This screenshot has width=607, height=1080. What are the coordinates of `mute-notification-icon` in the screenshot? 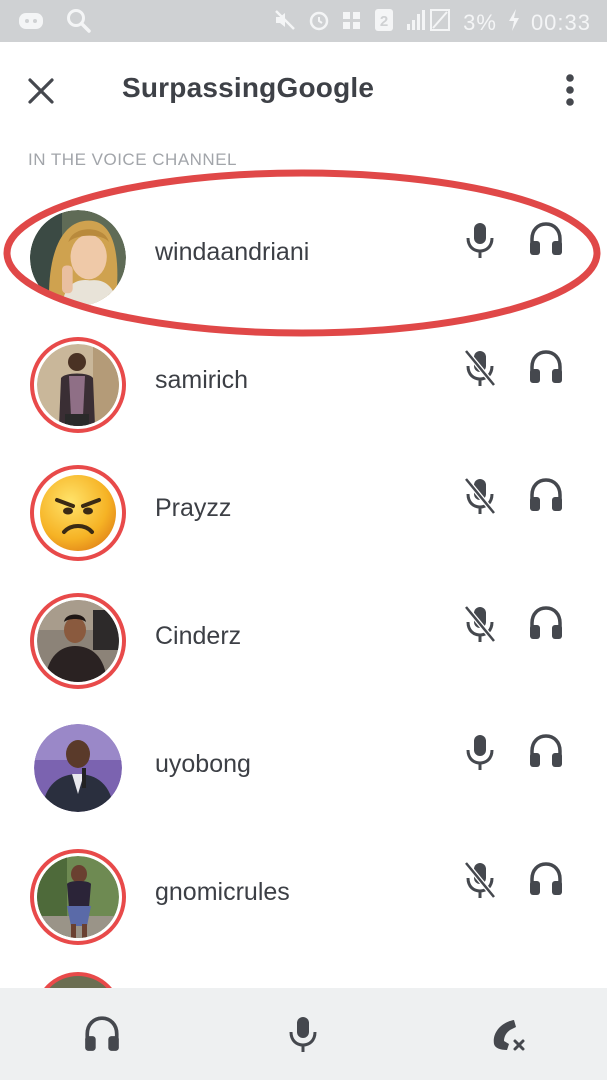 It's located at (285, 22).